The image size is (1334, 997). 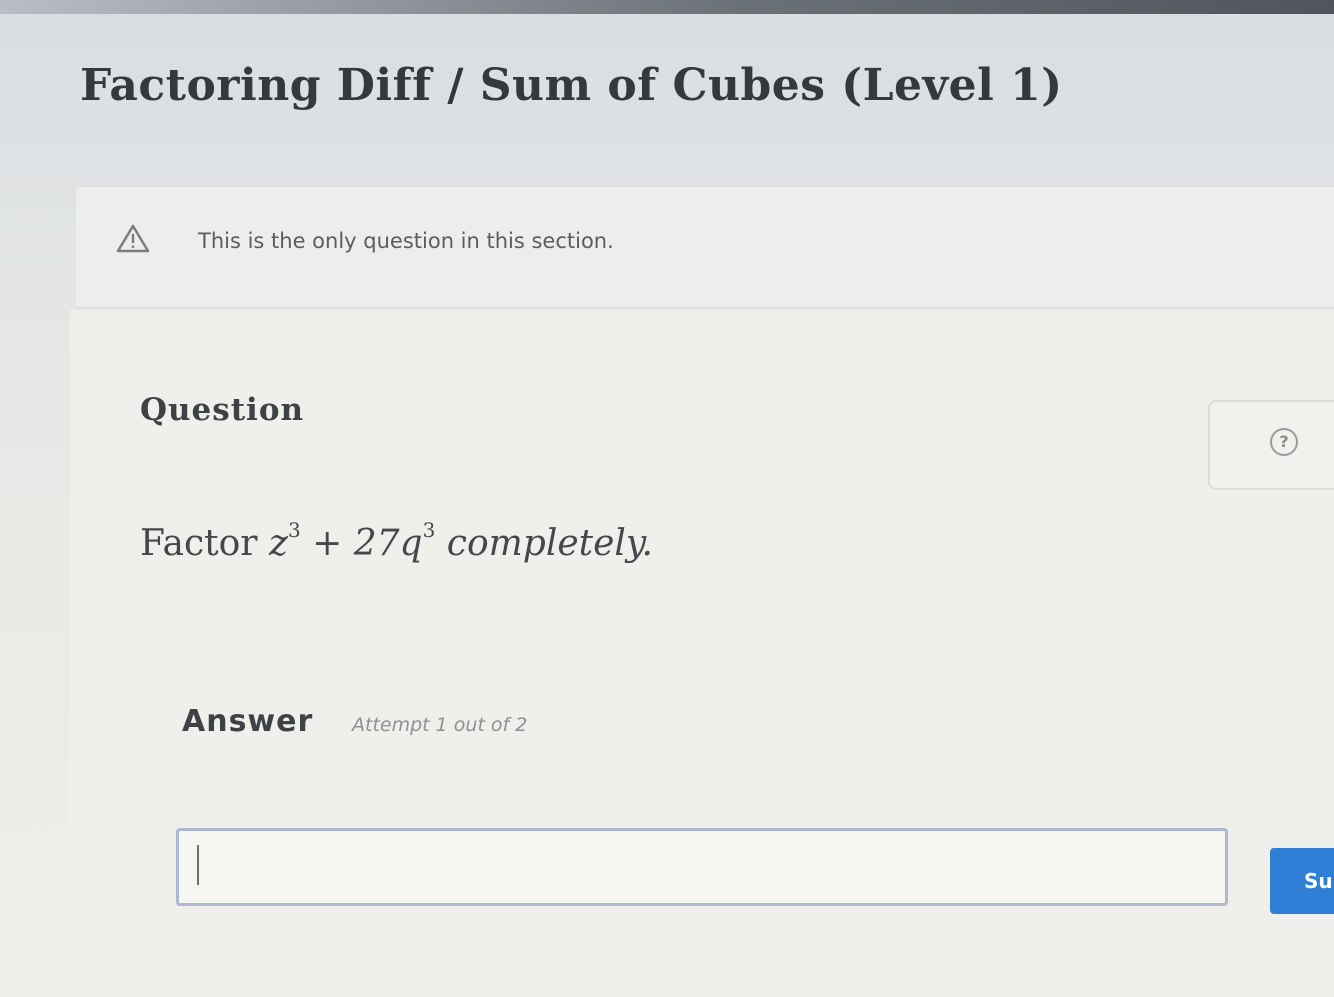 I want to click on question-prefix: Factor, so click(x=199, y=543).